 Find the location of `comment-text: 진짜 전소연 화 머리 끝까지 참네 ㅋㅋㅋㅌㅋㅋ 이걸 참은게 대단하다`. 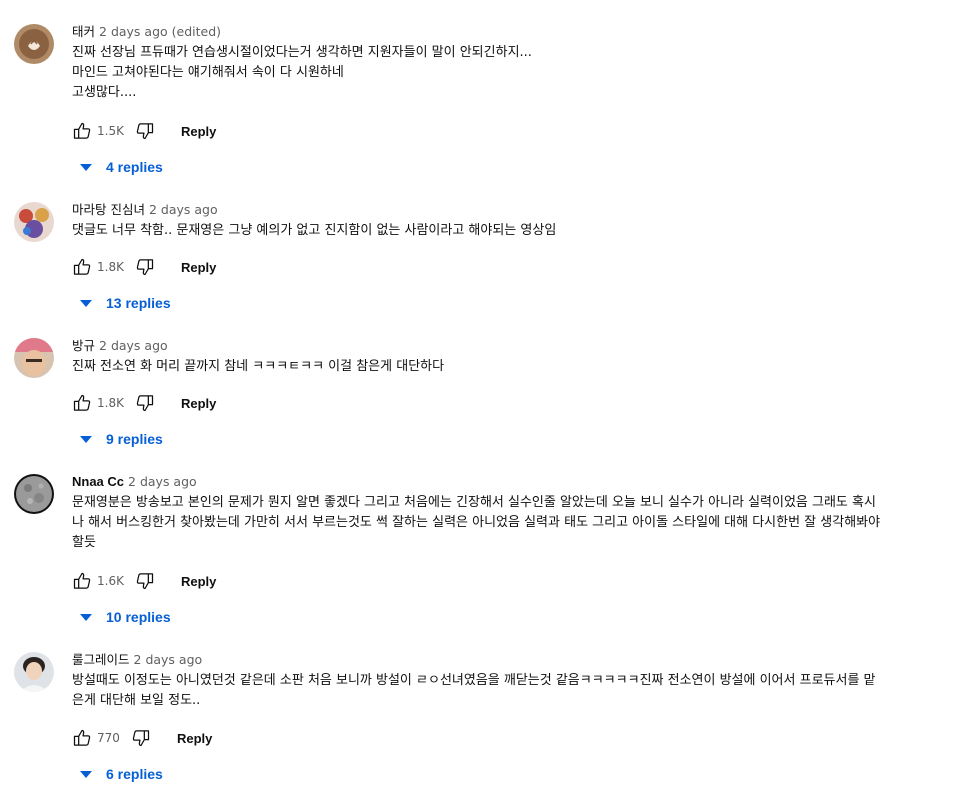

comment-text: 진짜 전소연 화 머리 끝까지 참네 ㅋㅋㅋㅌㅋㅋ 이걸 참은게 대단하다 is located at coordinates (507, 367).